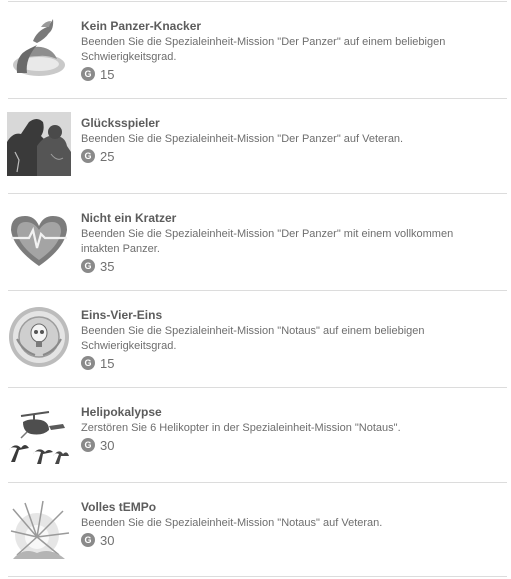  I want to click on achievement-title: Glücksspieler, so click(120, 123).